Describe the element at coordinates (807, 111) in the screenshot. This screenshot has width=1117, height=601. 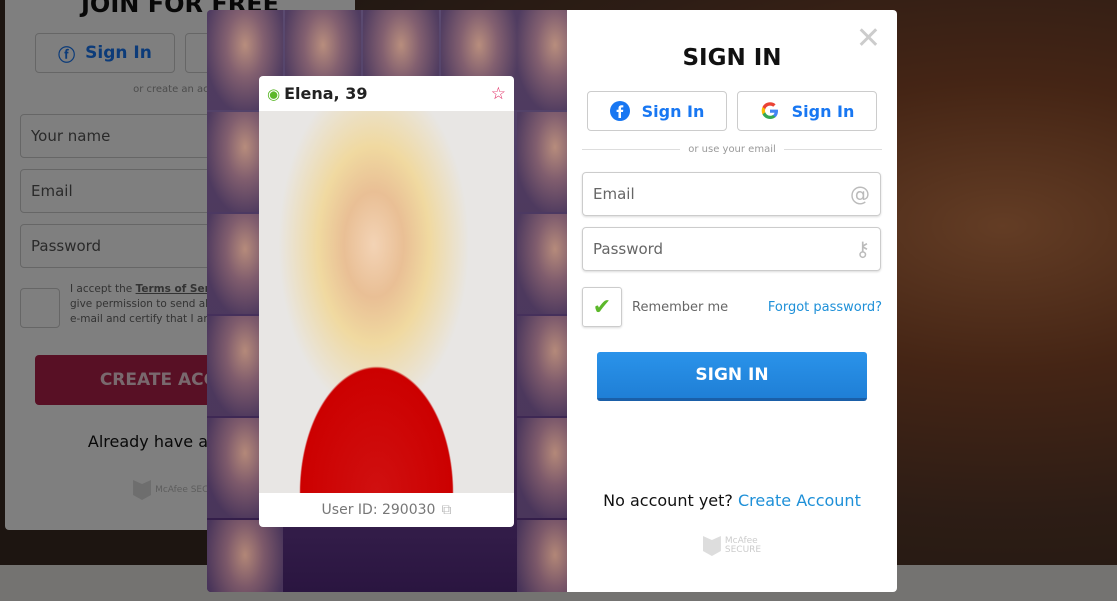
I see `google-signin-button: Sign In` at that location.